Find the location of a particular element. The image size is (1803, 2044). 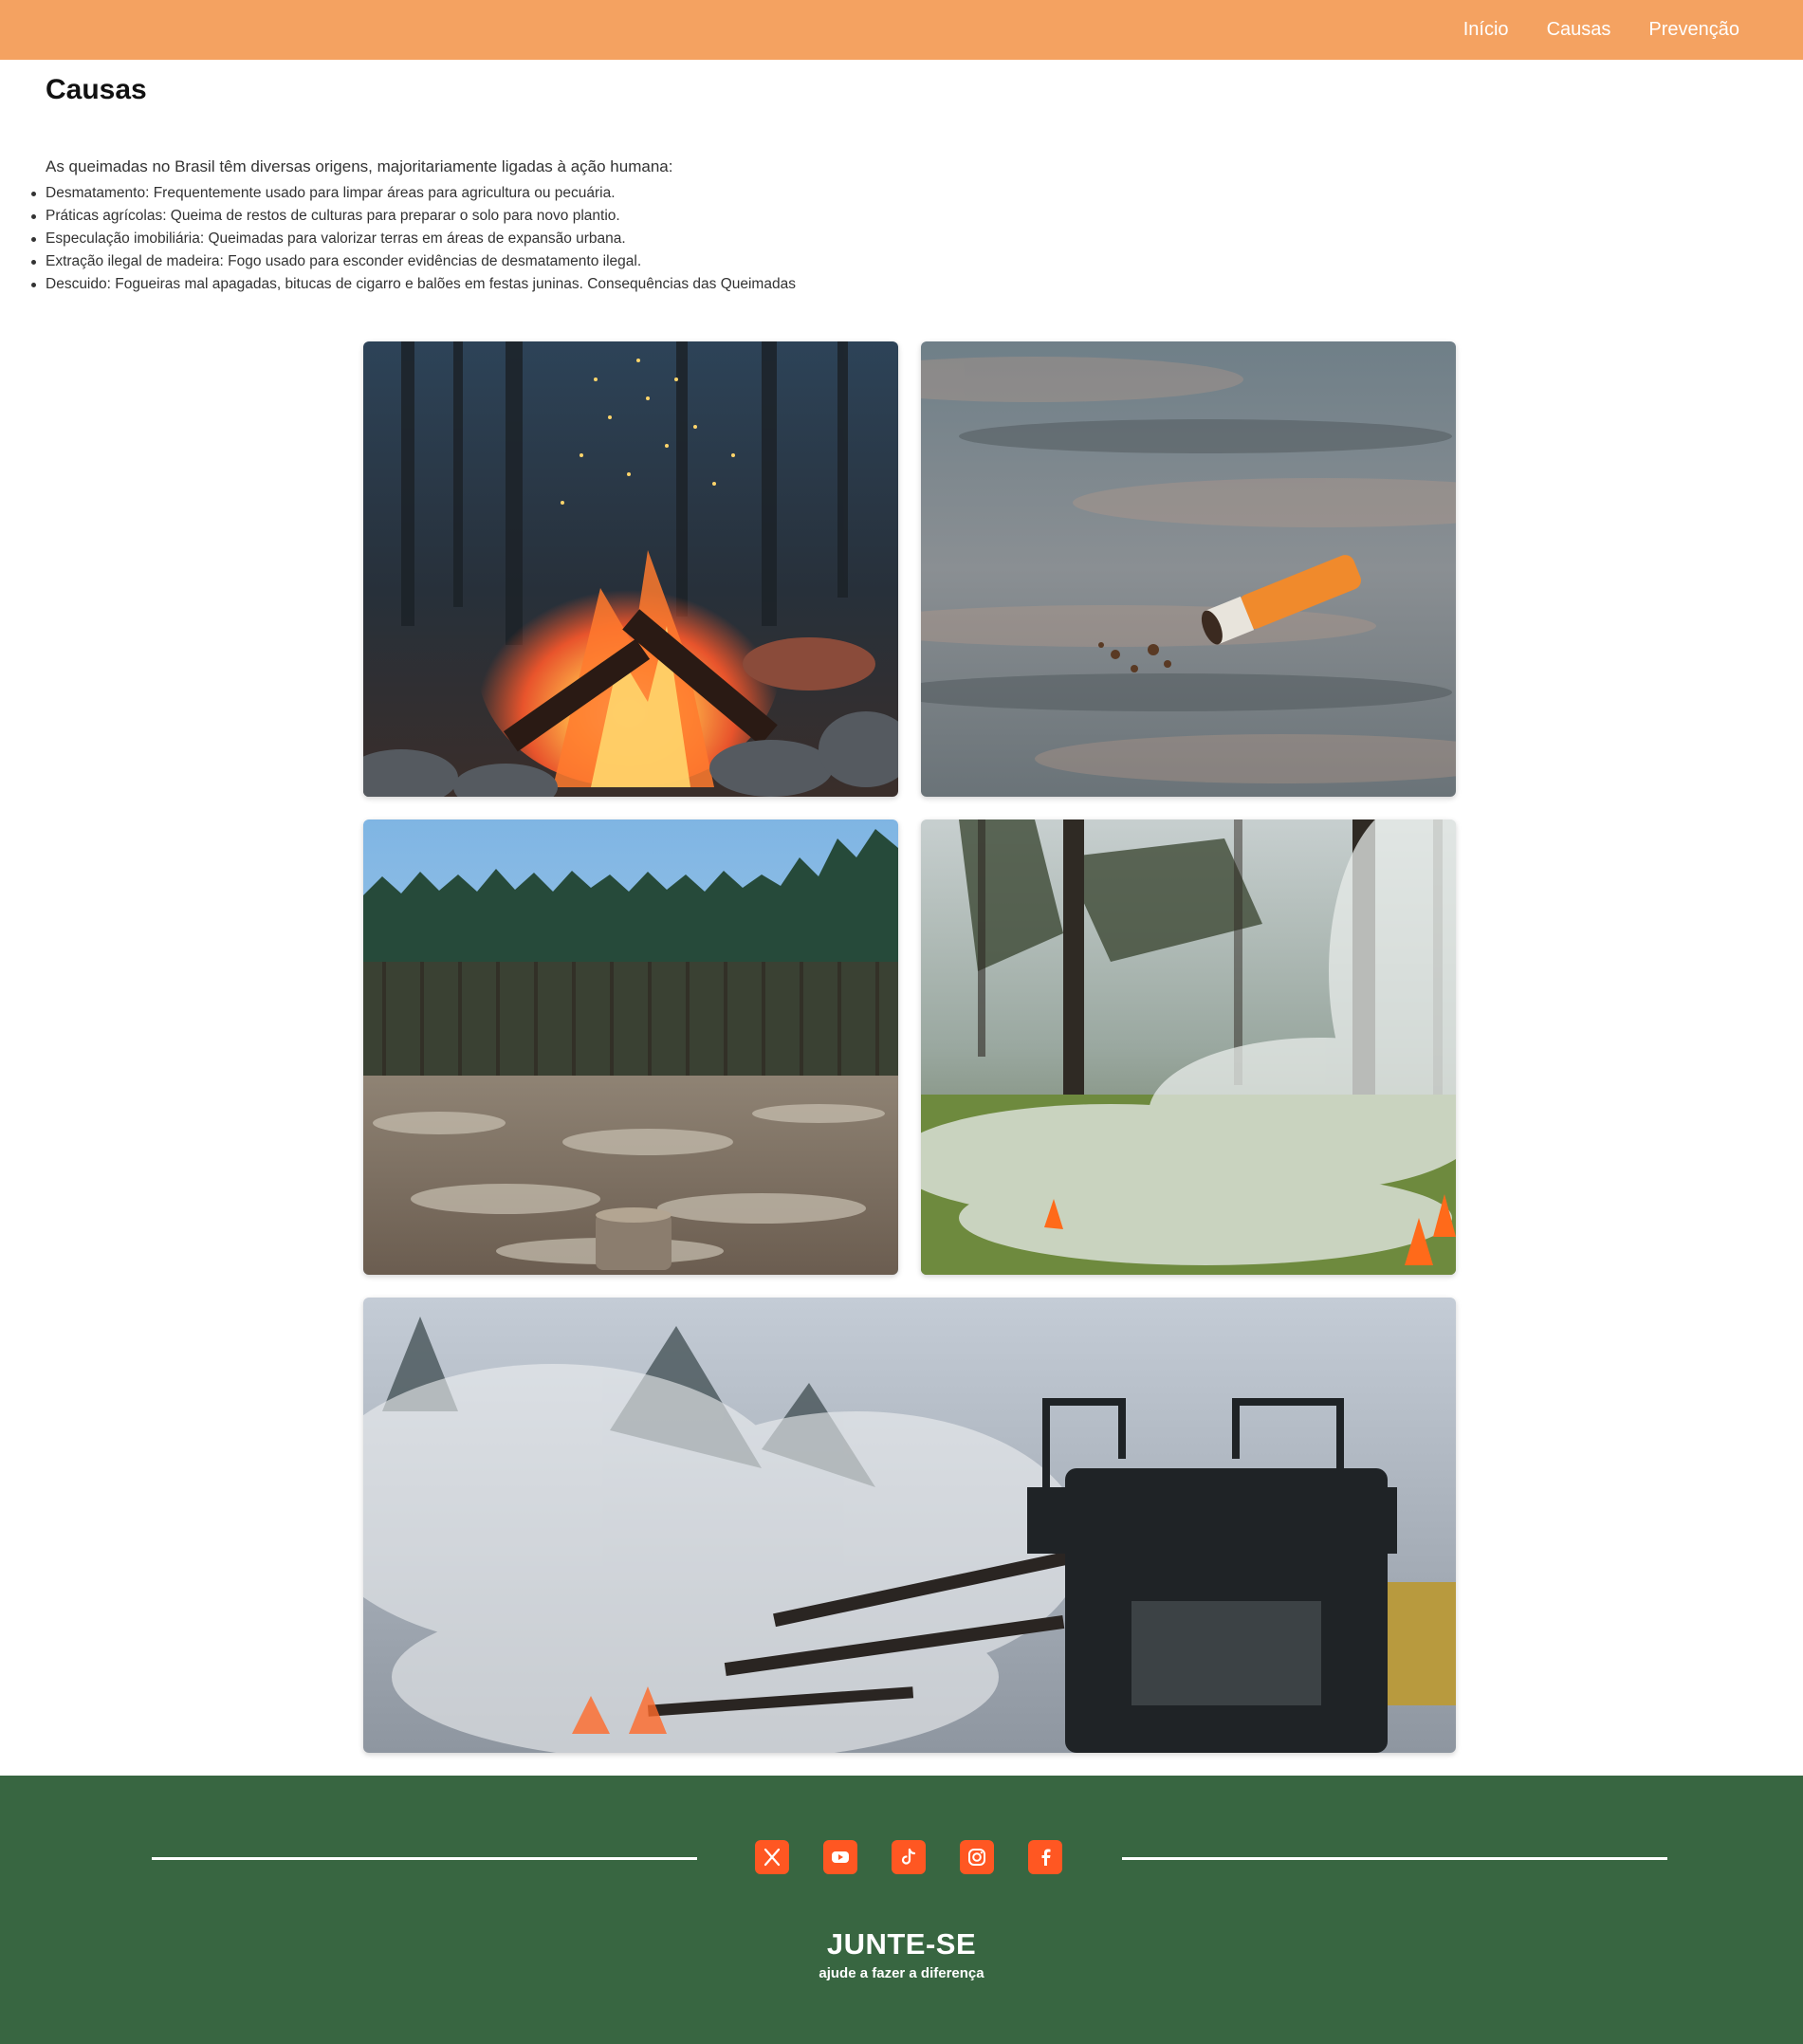

nav-link-inicio: Início is located at coordinates (1486, 30).